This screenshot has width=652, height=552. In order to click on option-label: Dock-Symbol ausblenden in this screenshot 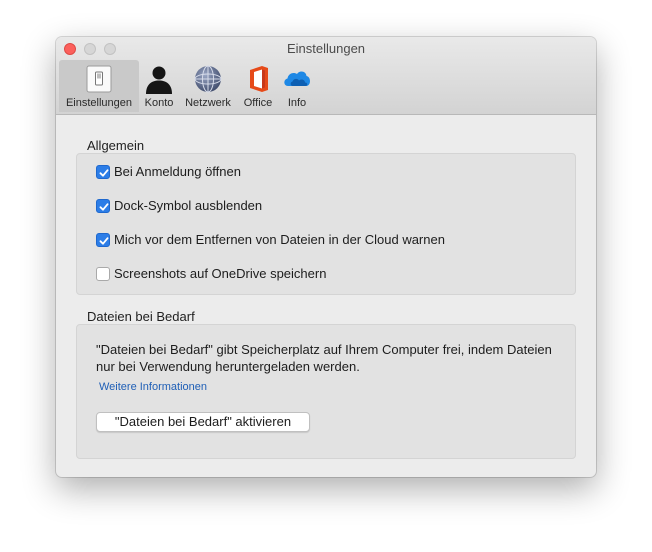, I will do `click(188, 205)`.